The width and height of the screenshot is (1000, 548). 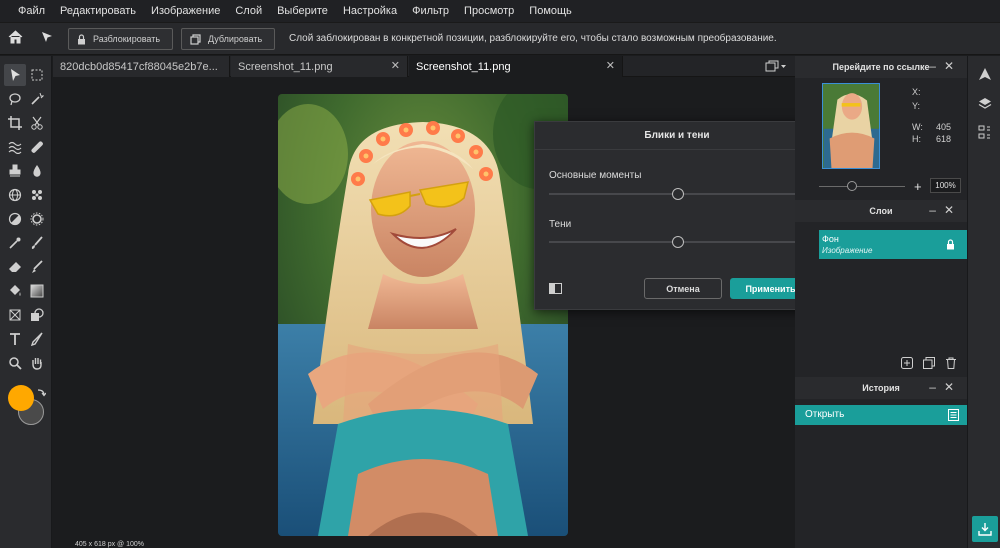 What do you see at coordinates (47, 37) in the screenshot?
I see `move-tool-icon` at bounding box center [47, 37].